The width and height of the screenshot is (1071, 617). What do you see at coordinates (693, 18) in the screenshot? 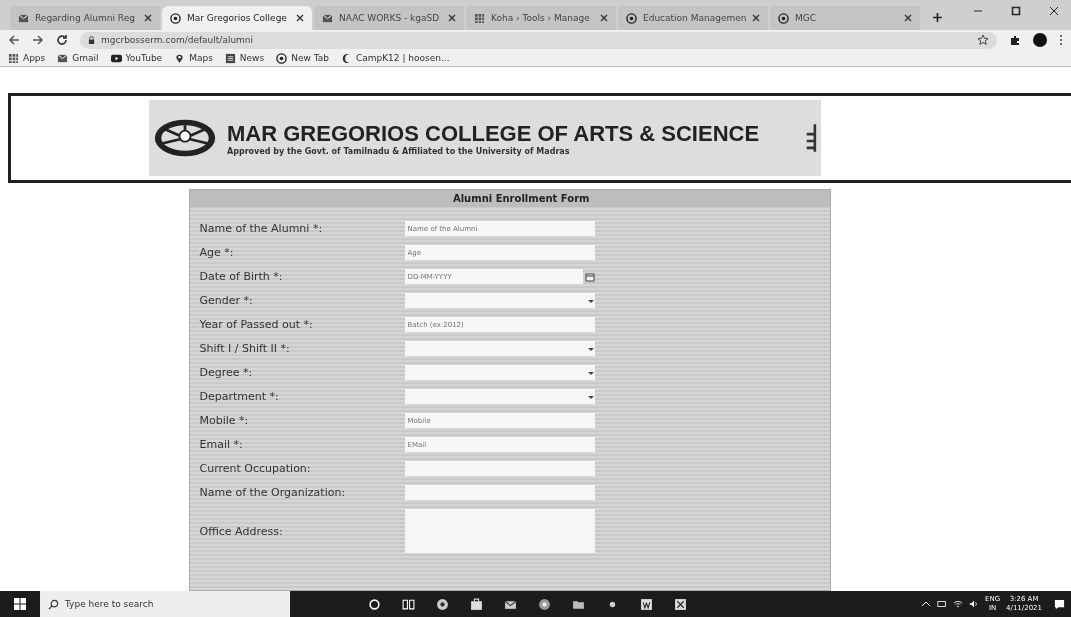
I see `browser-tab: Education Managemen` at bounding box center [693, 18].